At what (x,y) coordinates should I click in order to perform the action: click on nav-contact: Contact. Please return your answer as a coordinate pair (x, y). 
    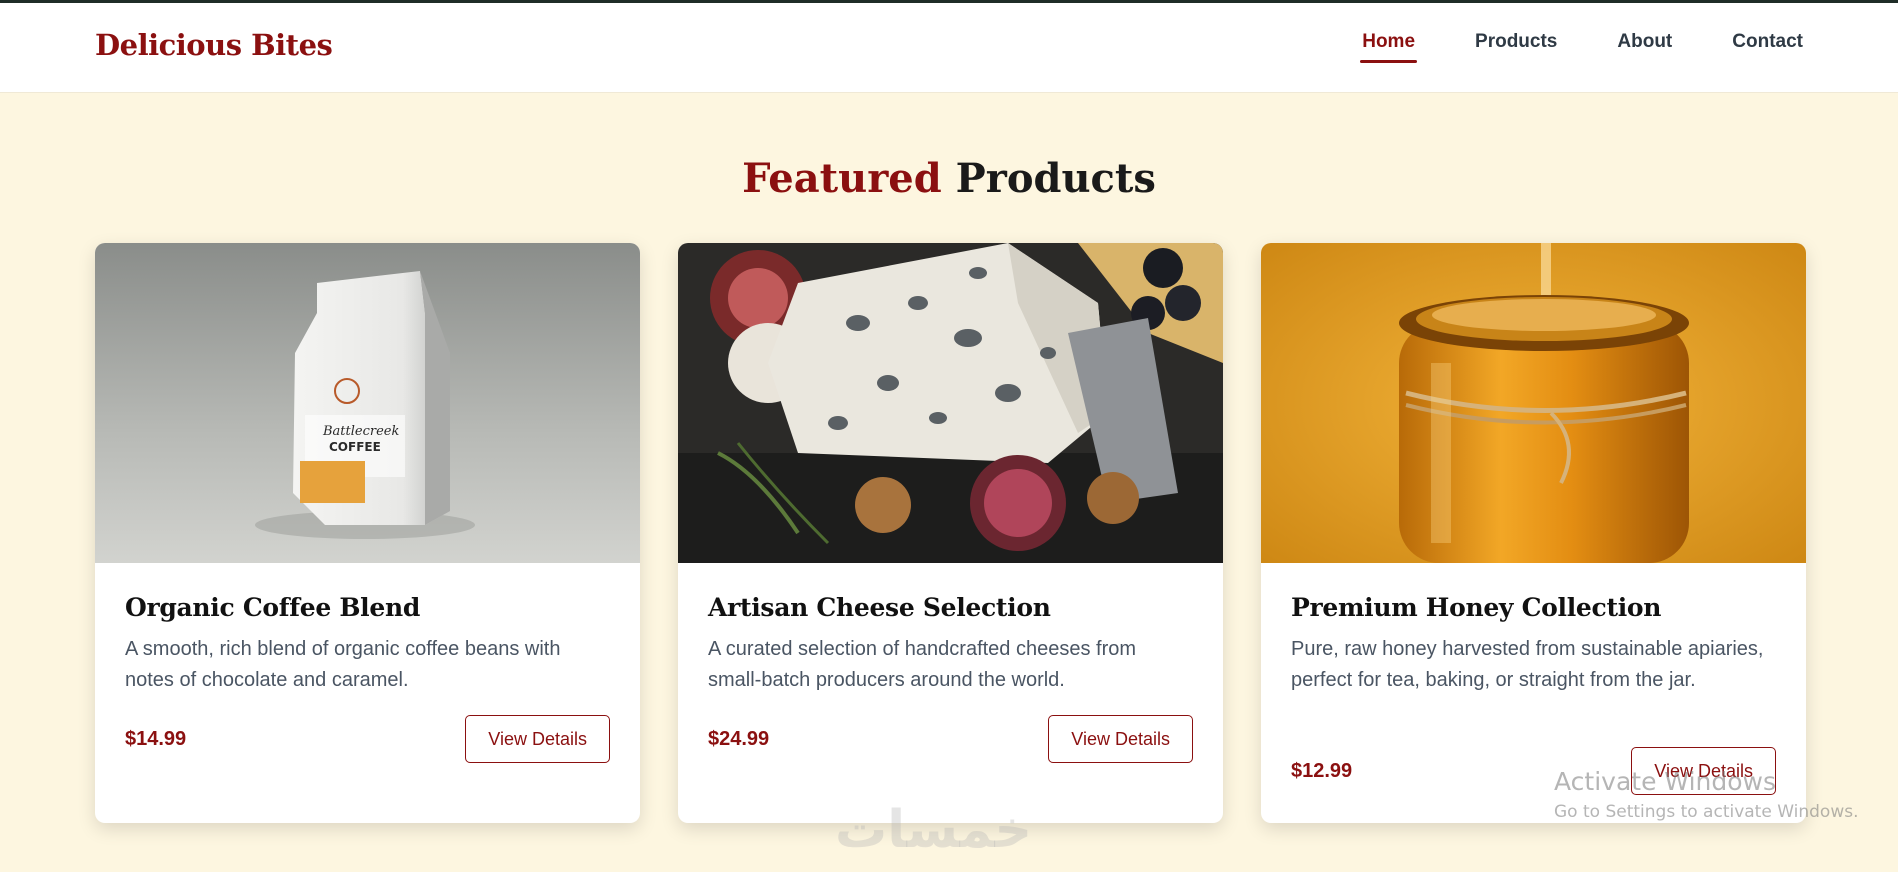
    Looking at the image, I should click on (1767, 47).